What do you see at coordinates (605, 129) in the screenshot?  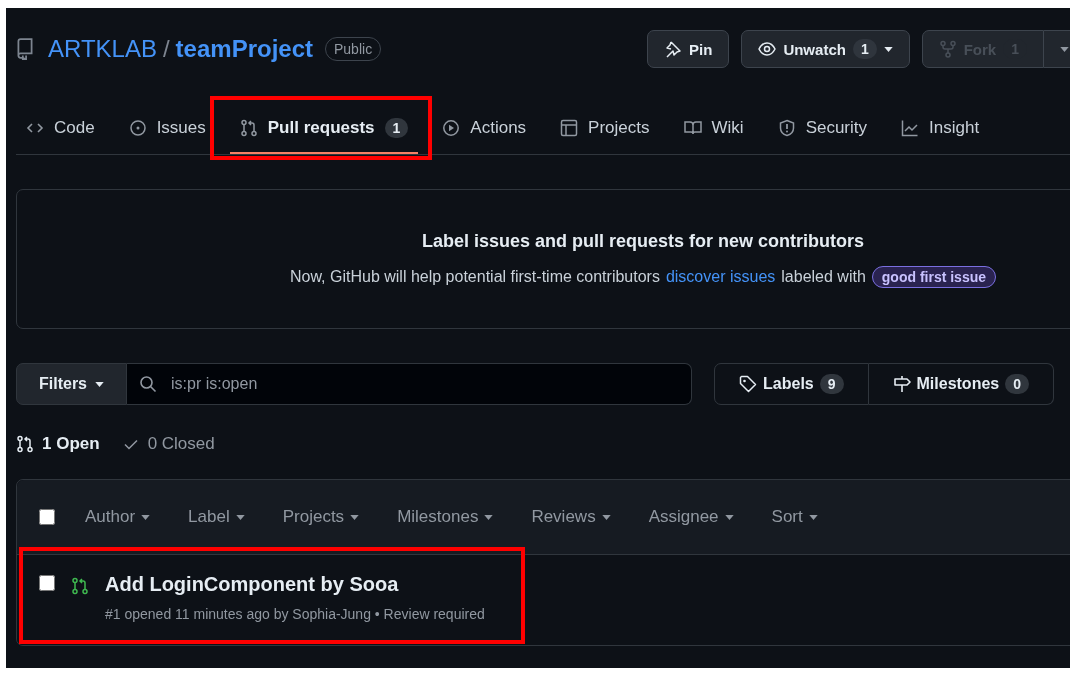 I see `nav-tab: Projects` at bounding box center [605, 129].